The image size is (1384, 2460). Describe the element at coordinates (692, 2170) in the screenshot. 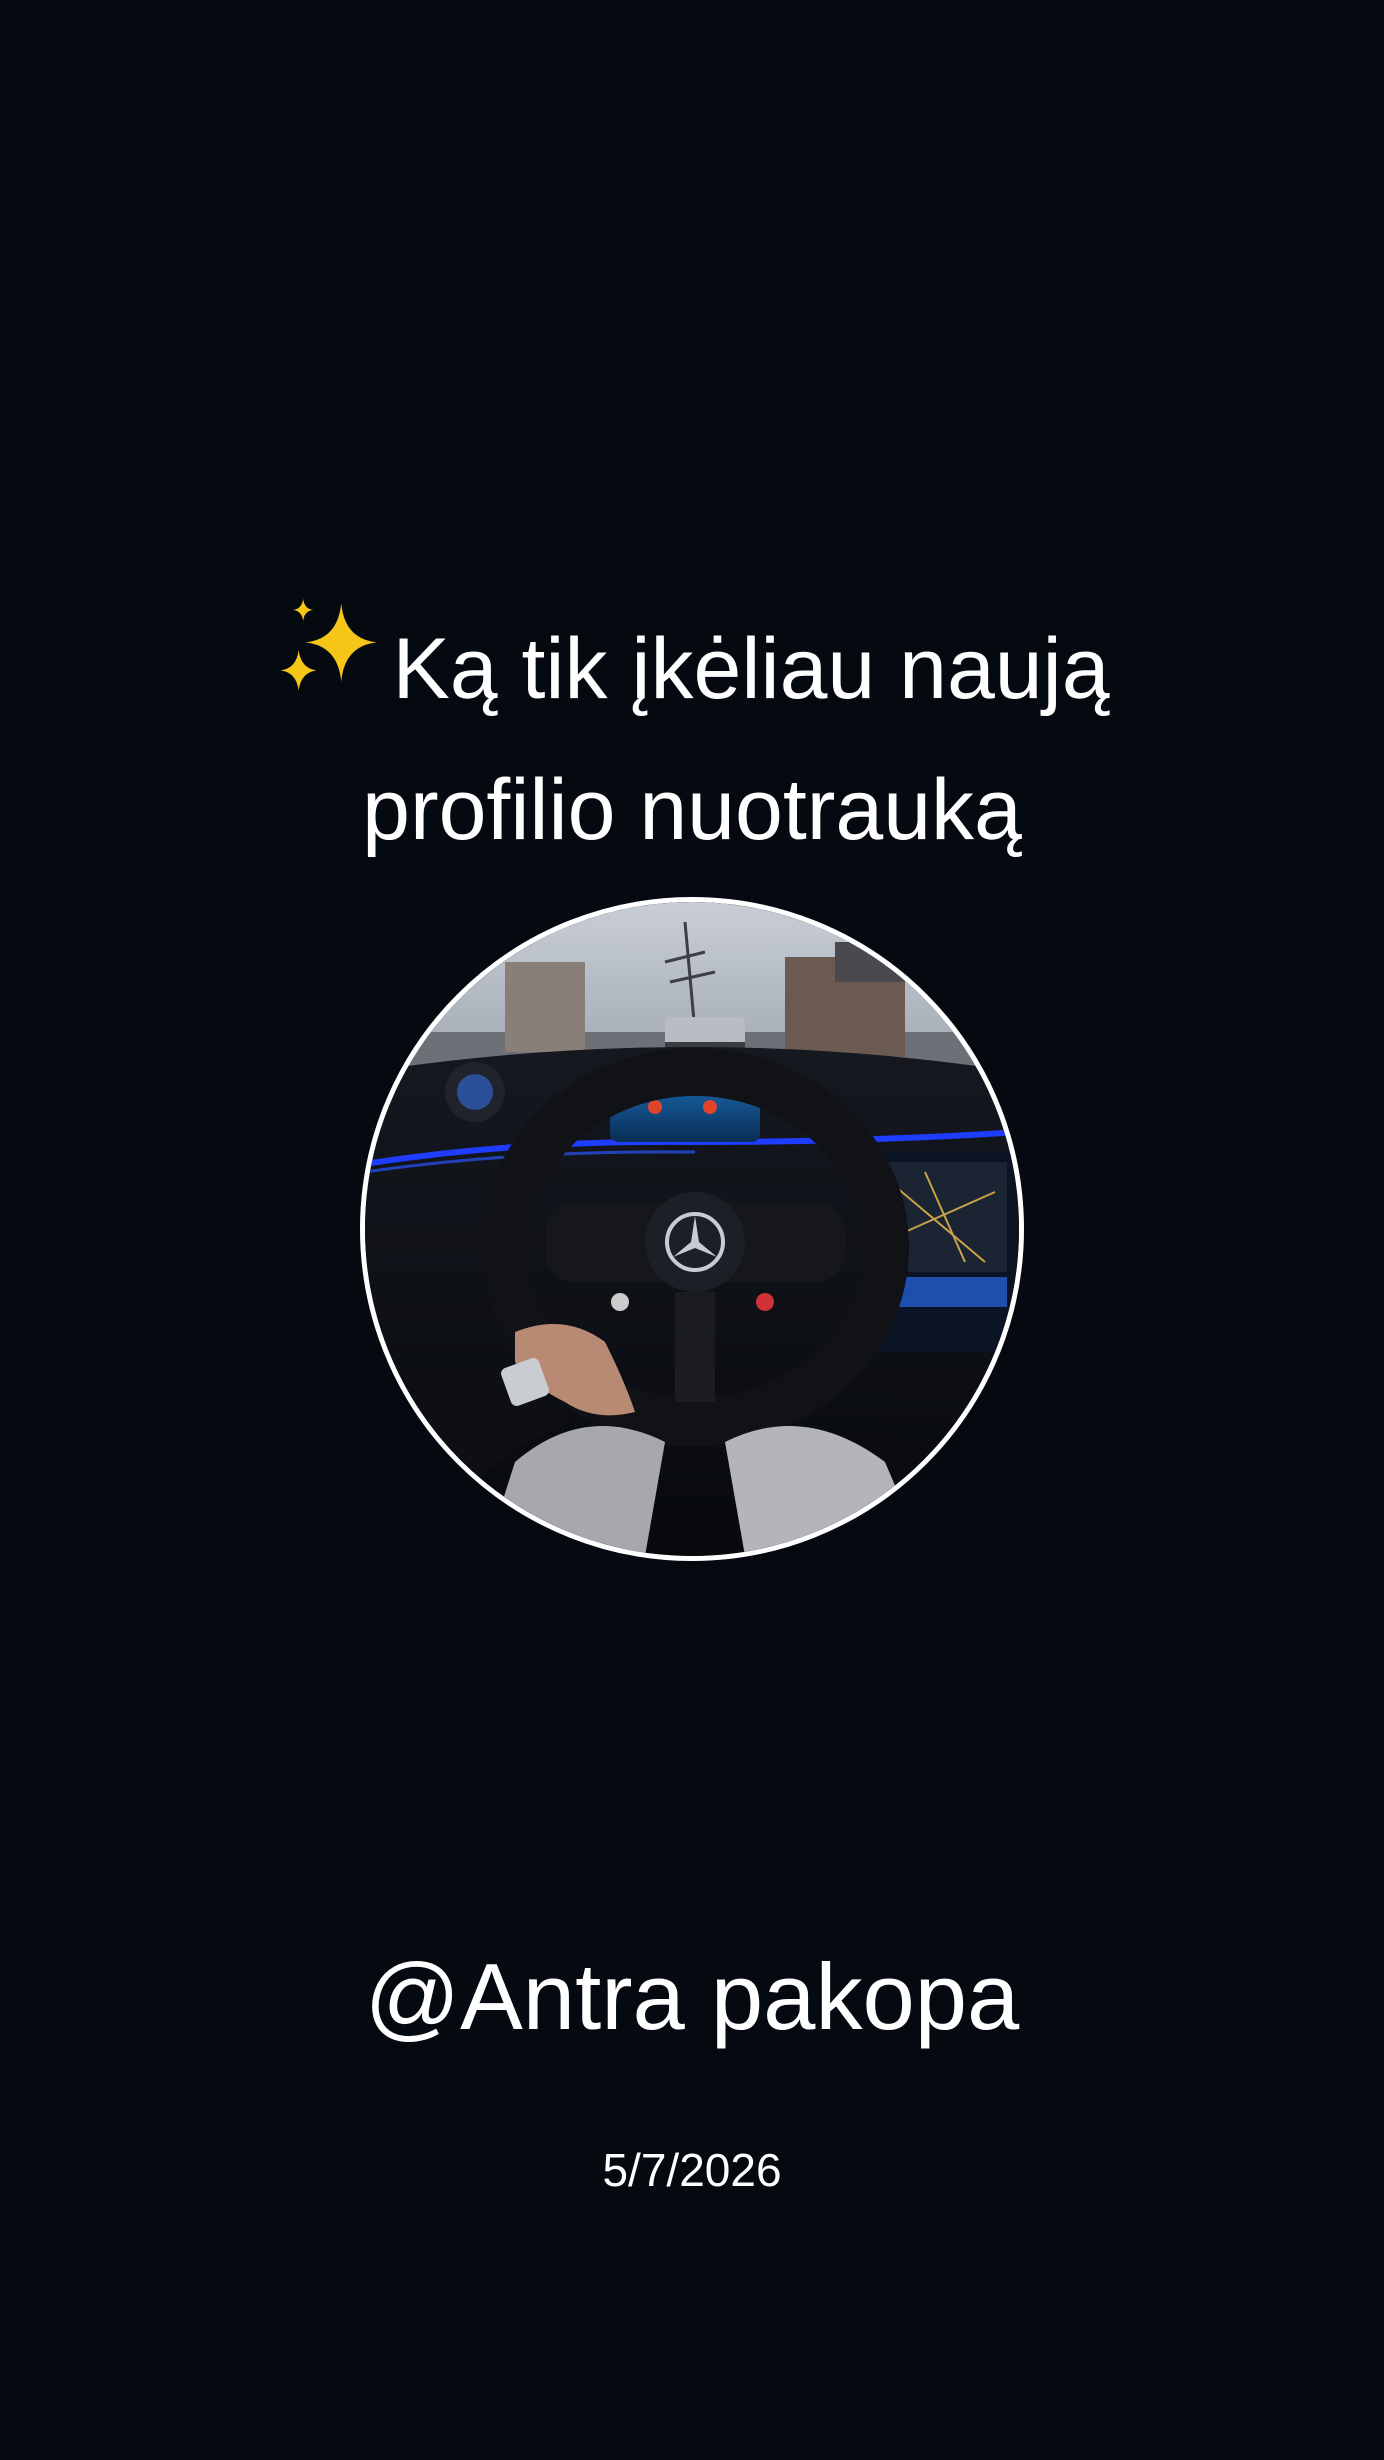

I see `post-date: 5/7/2026` at that location.